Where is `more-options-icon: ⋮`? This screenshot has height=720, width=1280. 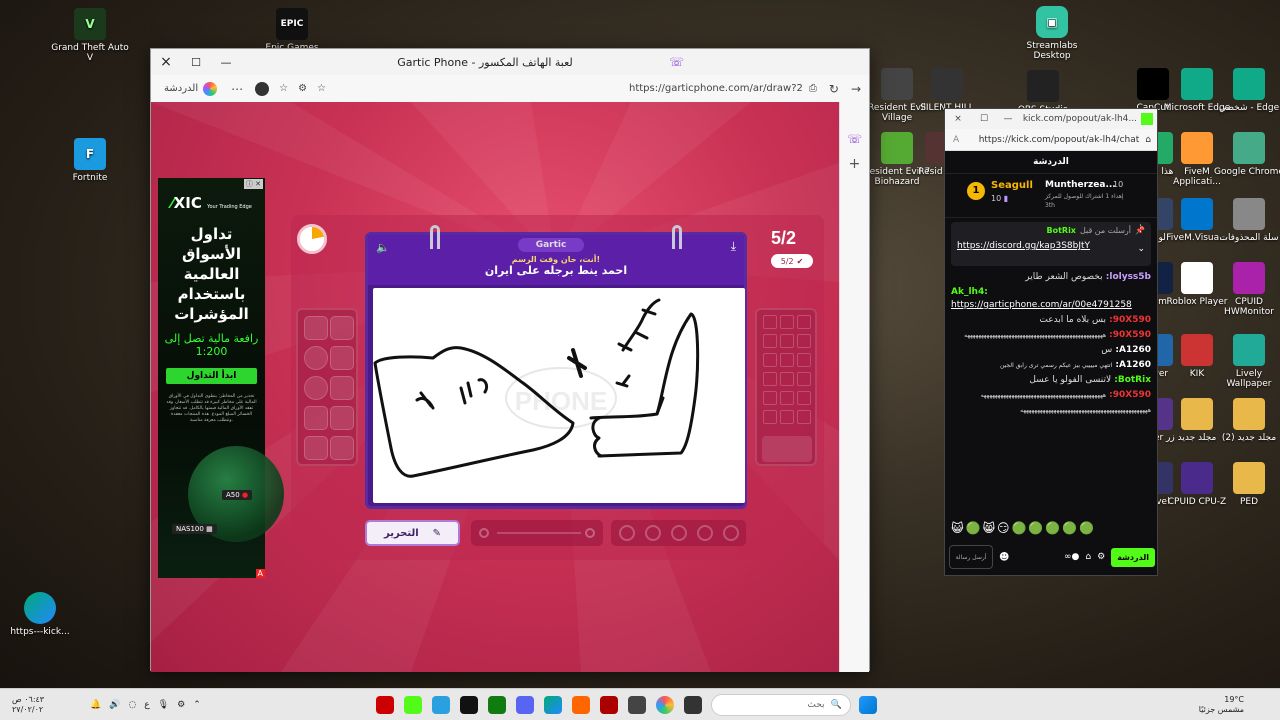 more-options-icon: ⋮ is located at coordinates (1140, 229).